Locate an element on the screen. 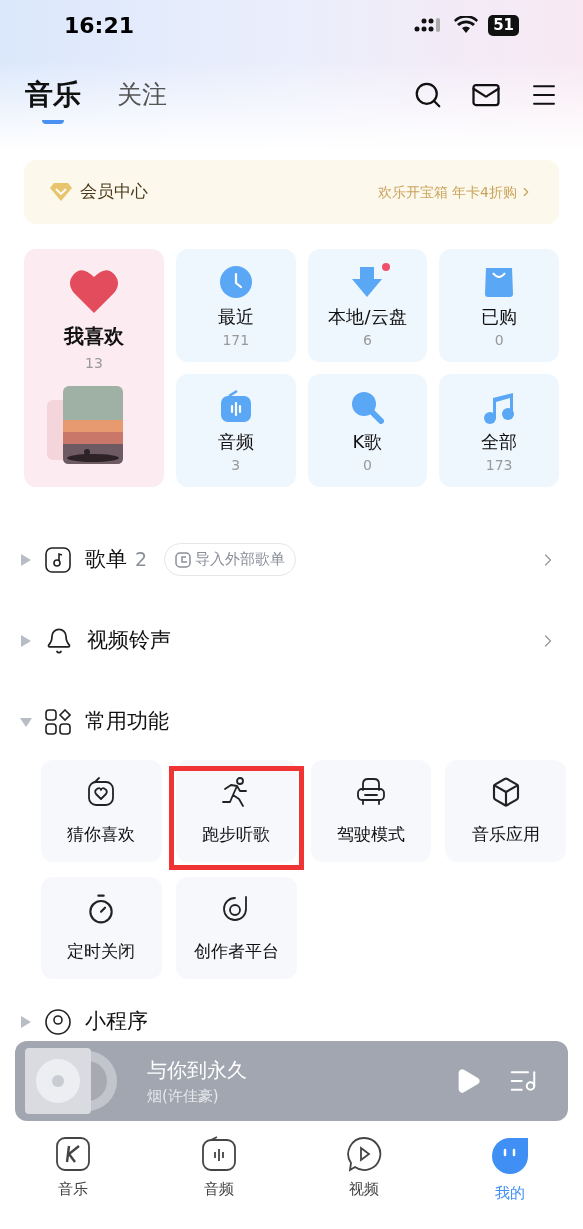  section-title: 歌单 is located at coordinates (106, 559).